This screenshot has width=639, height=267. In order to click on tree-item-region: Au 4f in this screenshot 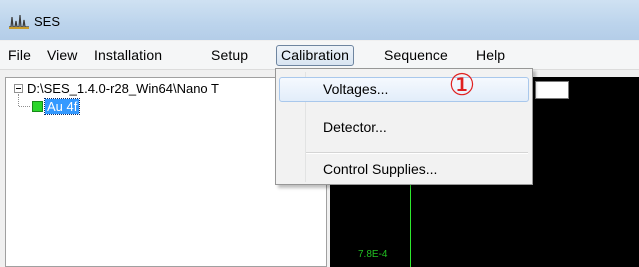, I will do `click(62, 106)`.